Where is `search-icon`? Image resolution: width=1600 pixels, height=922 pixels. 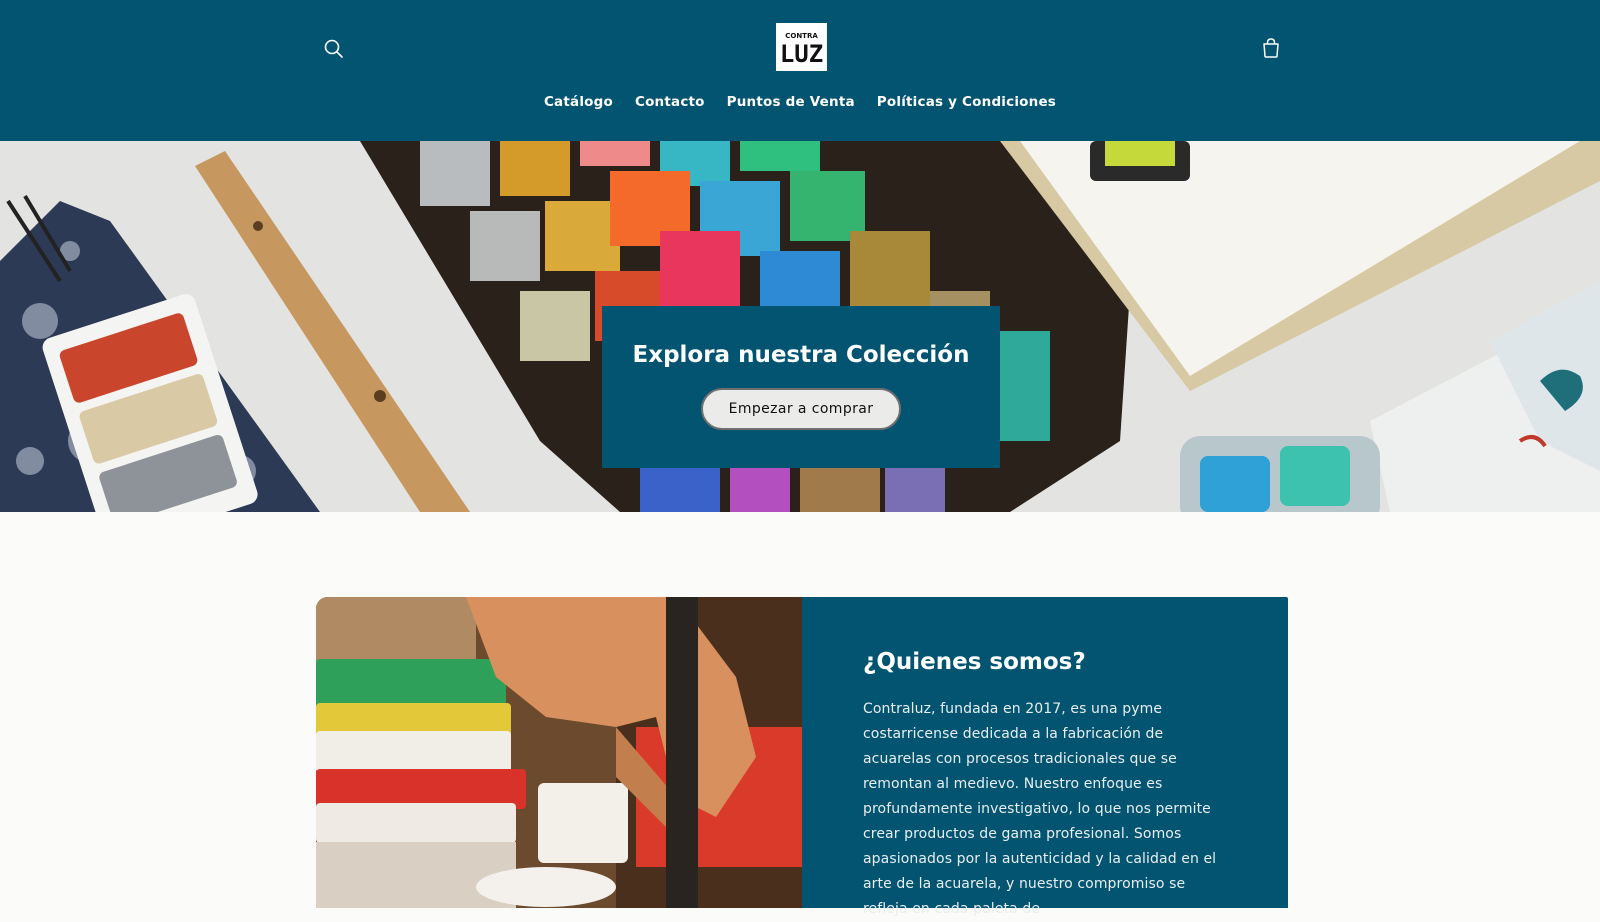 search-icon is located at coordinates (334, 49).